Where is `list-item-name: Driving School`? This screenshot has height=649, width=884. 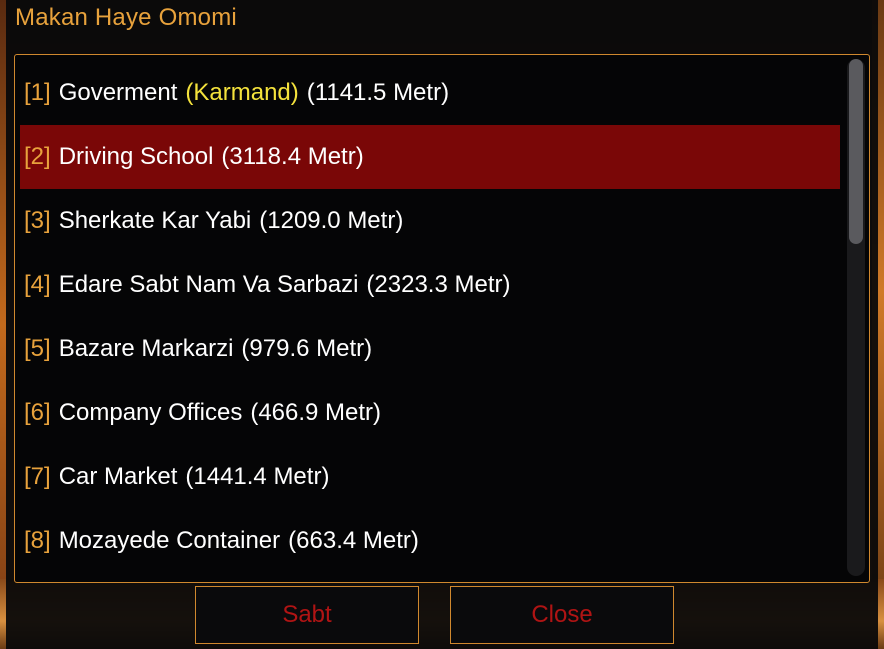
list-item-name: Driving School is located at coordinates (136, 156).